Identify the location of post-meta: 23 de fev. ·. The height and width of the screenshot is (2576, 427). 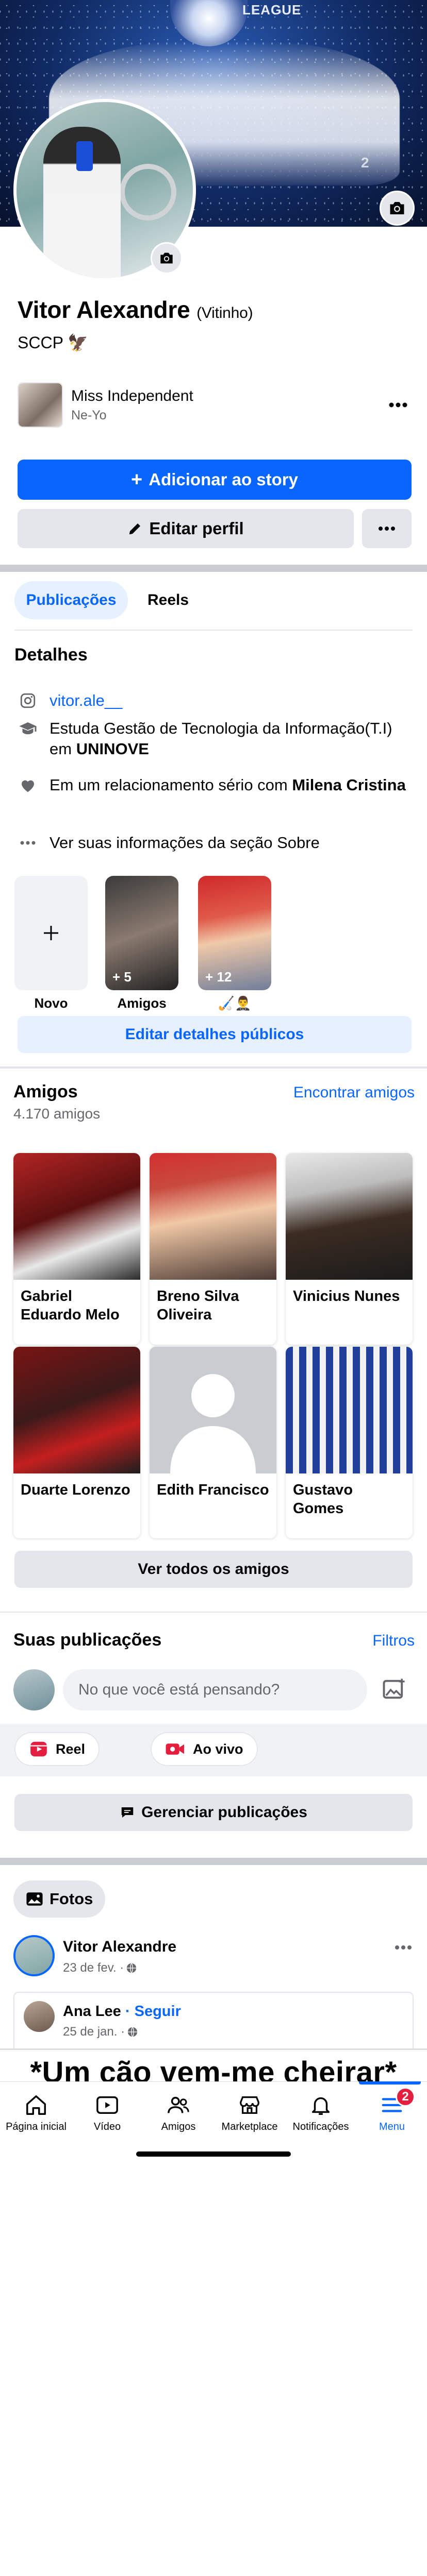
(100, 1968).